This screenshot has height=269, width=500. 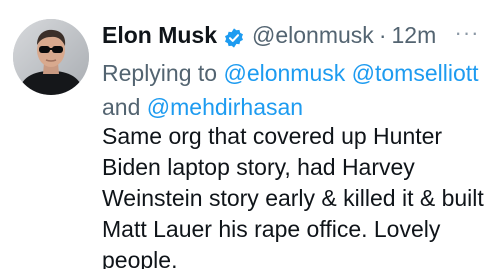 What do you see at coordinates (225, 107) in the screenshot?
I see `mention-link: @mehdirhasan` at bounding box center [225, 107].